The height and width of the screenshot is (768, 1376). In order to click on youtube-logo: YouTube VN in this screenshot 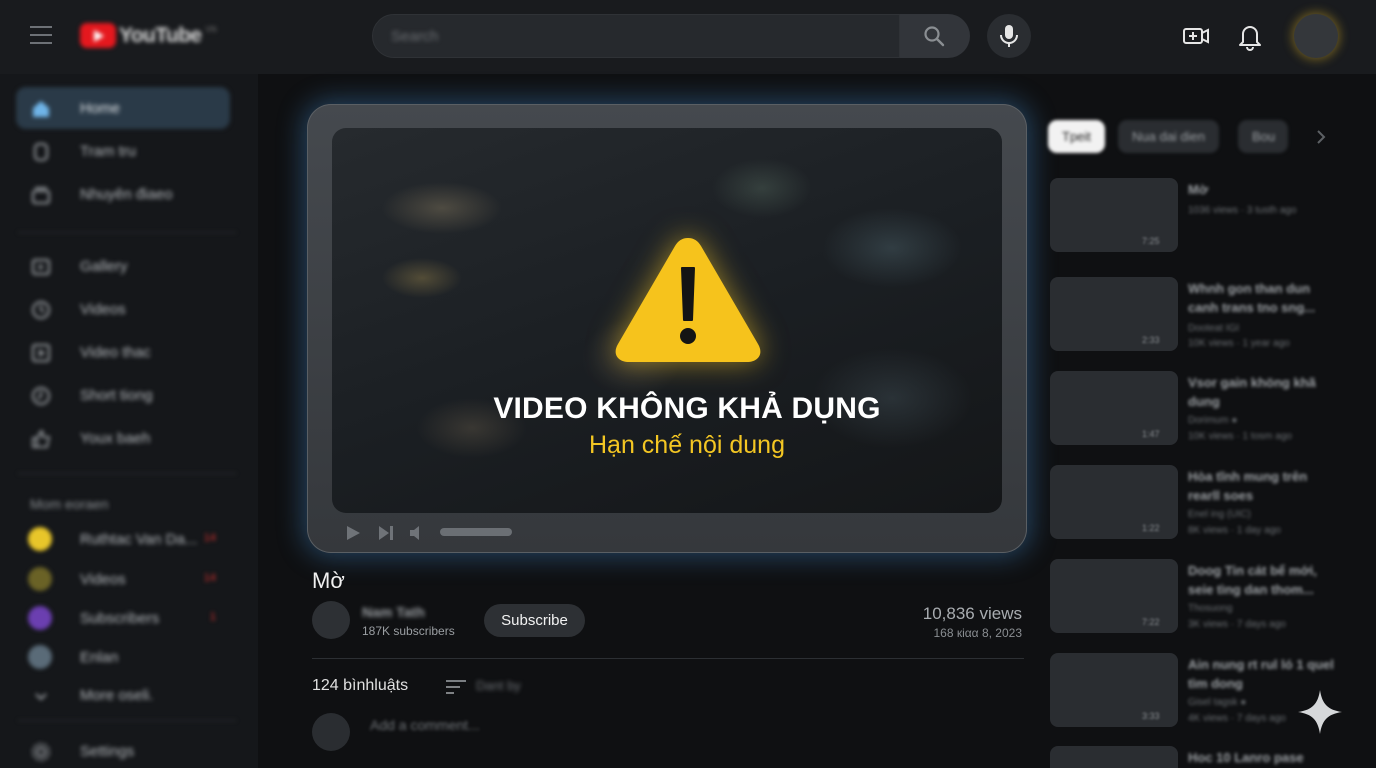, I will do `click(148, 35)`.